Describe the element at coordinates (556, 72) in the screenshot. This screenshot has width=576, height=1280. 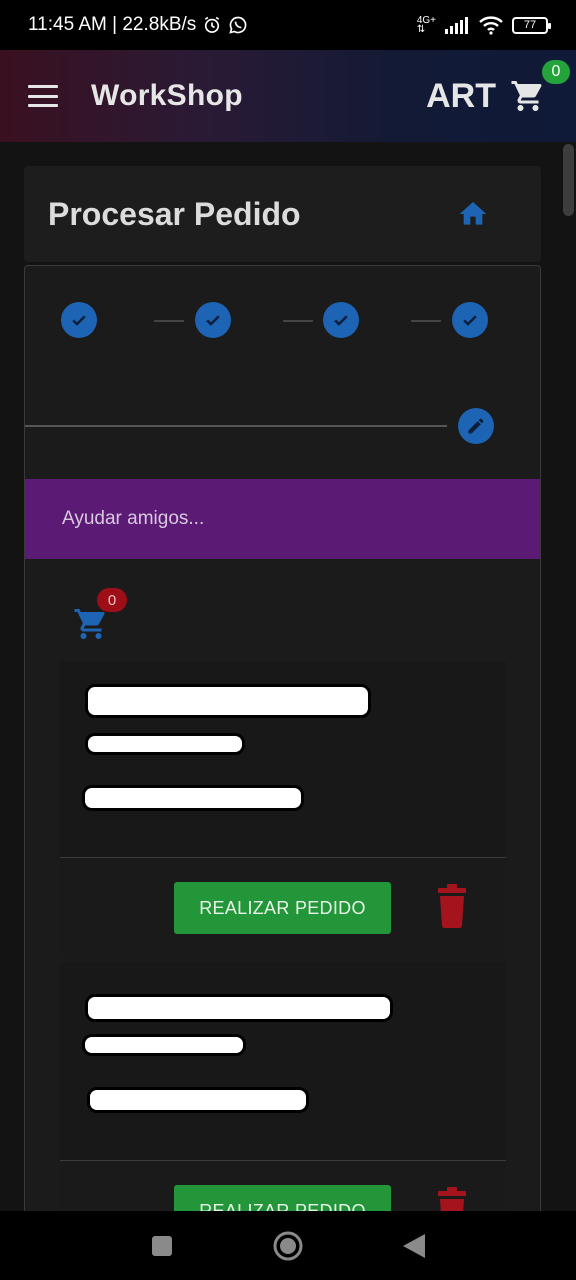
I see `cart-count-badge: 0` at that location.